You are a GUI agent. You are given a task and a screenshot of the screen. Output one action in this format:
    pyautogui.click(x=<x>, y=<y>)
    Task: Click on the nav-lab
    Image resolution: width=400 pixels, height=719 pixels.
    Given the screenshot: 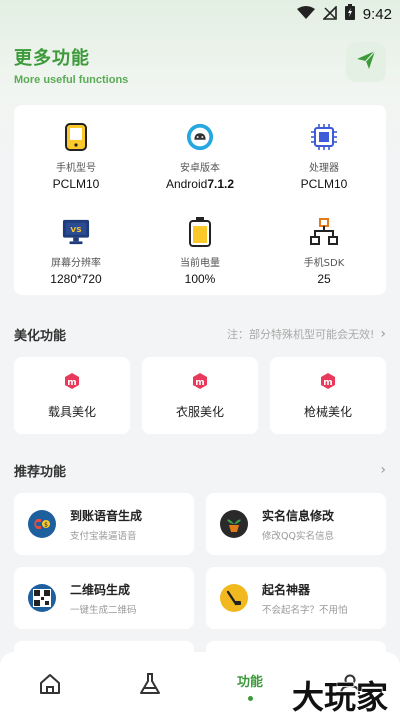 What is the action you would take?
    pyautogui.click(x=150, y=685)
    